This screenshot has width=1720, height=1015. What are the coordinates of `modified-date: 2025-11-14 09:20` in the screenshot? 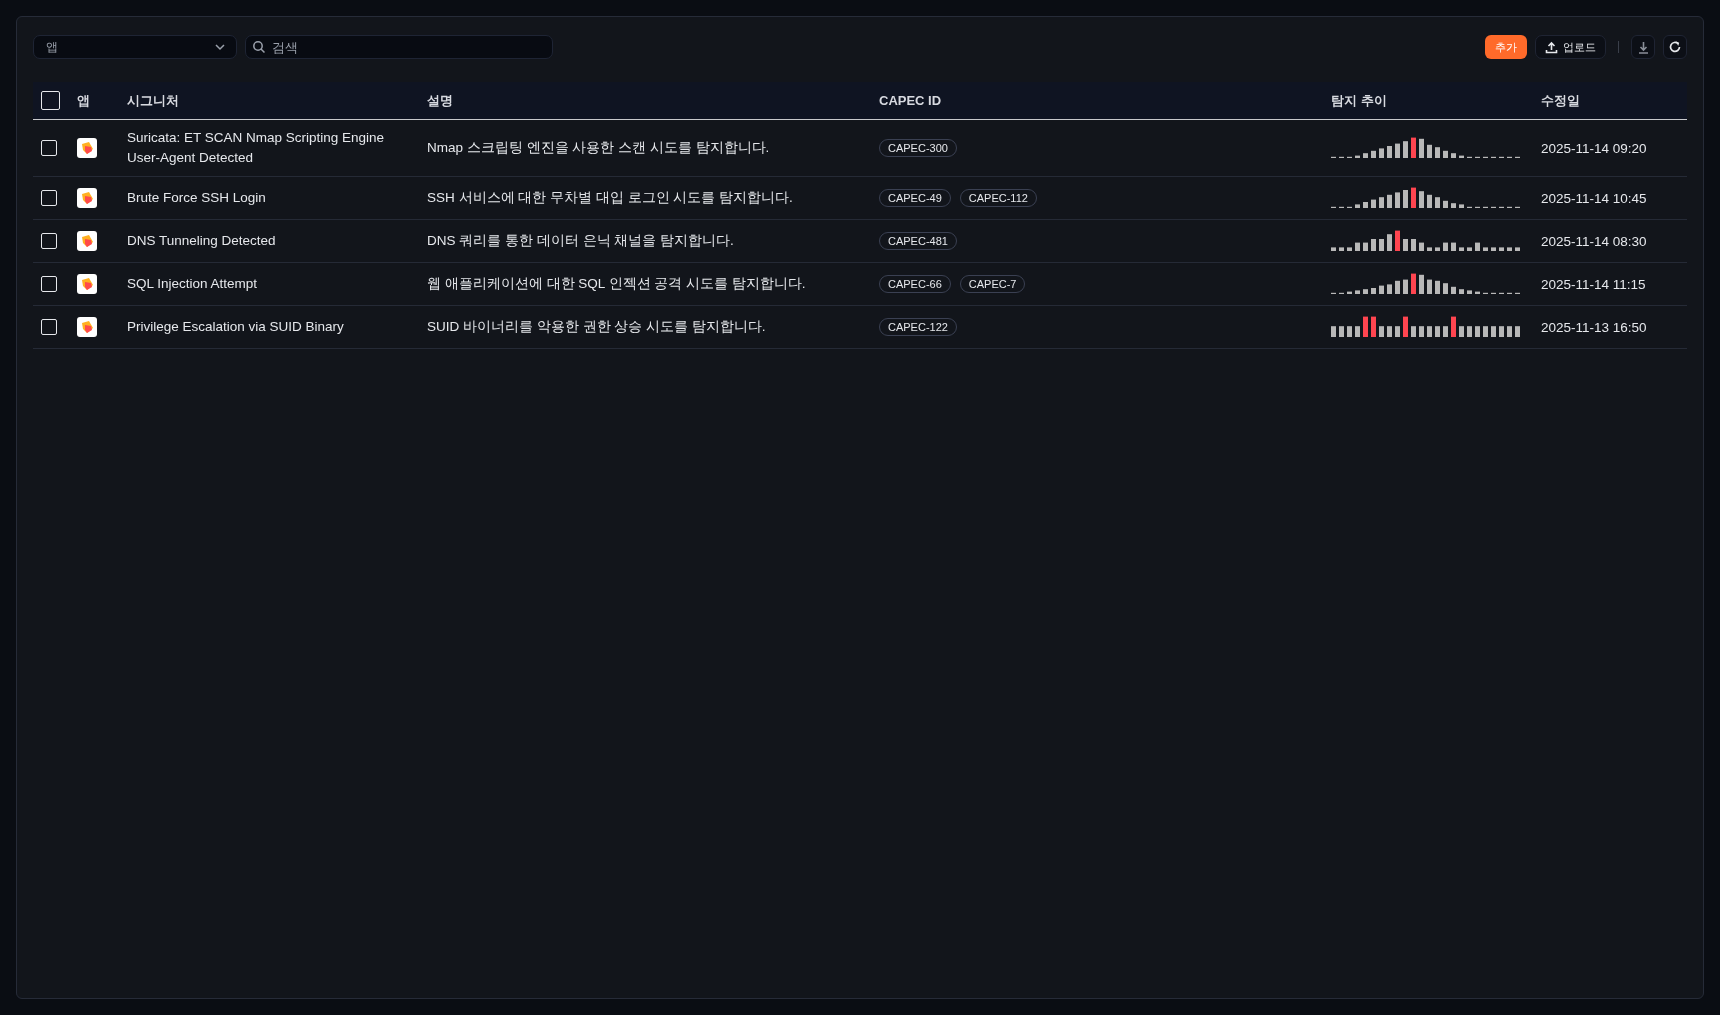 It's located at (1594, 148).